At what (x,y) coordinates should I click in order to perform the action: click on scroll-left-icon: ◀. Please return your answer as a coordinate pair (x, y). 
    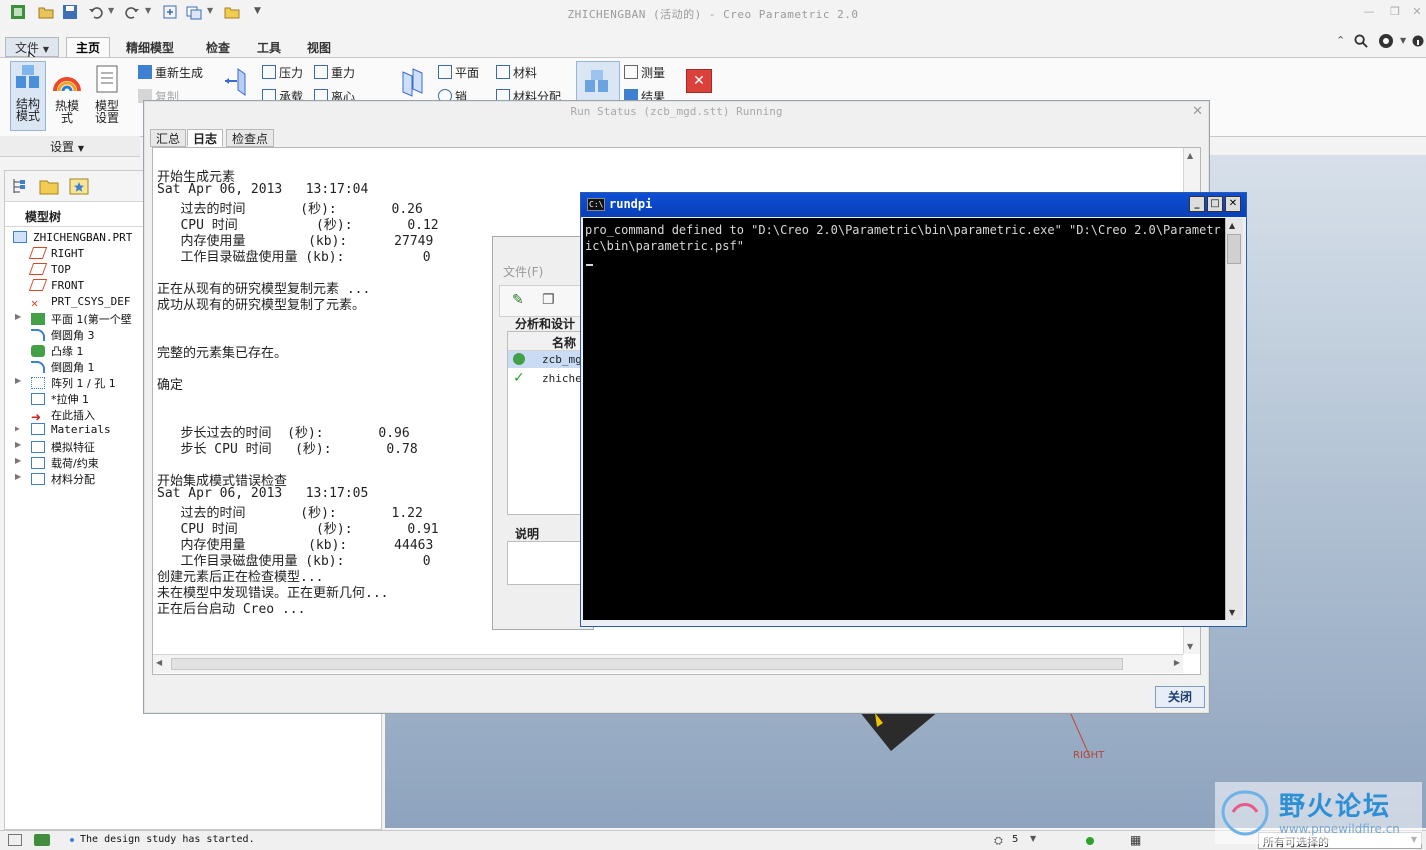
    Looking at the image, I should click on (159, 662).